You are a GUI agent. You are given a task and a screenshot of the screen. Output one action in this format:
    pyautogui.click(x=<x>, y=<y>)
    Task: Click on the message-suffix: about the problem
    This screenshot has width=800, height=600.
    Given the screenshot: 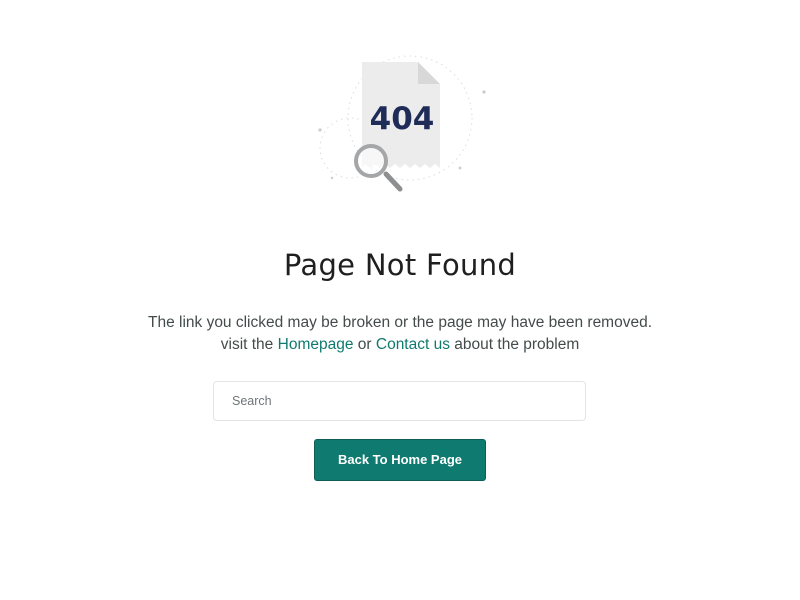 What is the action you would take?
    pyautogui.click(x=517, y=344)
    